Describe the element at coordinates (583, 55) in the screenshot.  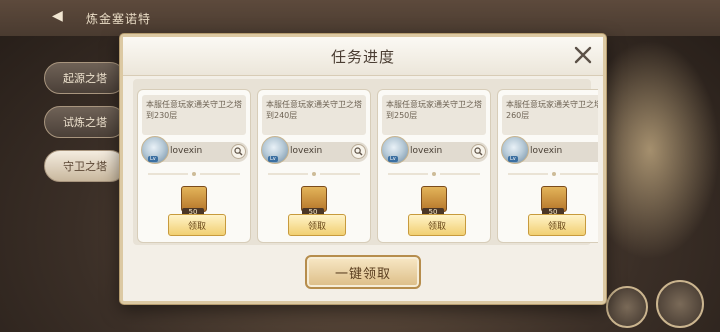
I see `close-icon` at that location.